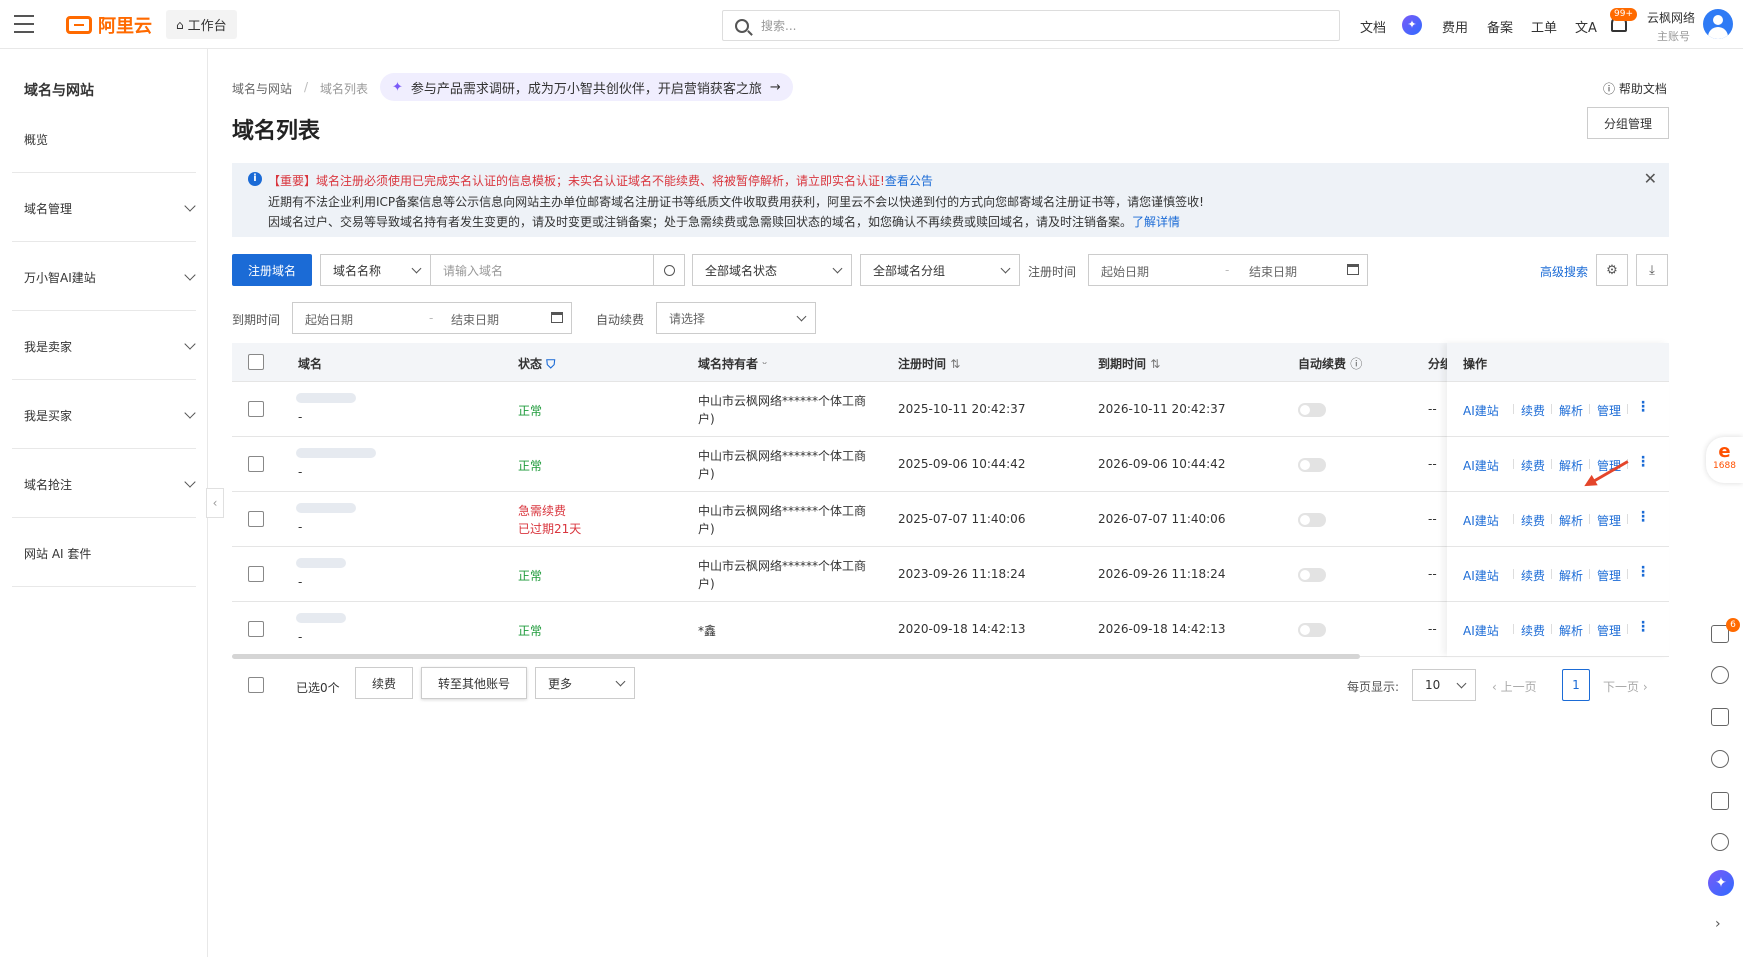 The height and width of the screenshot is (957, 1743). I want to click on batch-renew-button: 续费, so click(384, 683).